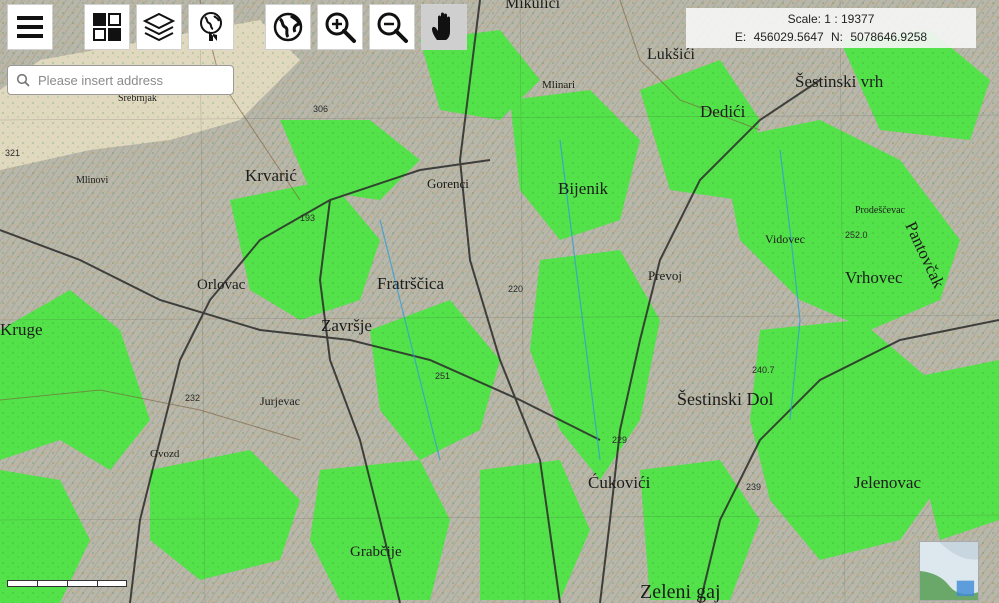 Image resolution: width=999 pixels, height=603 pixels. I want to click on overview-minimap, so click(949, 571).